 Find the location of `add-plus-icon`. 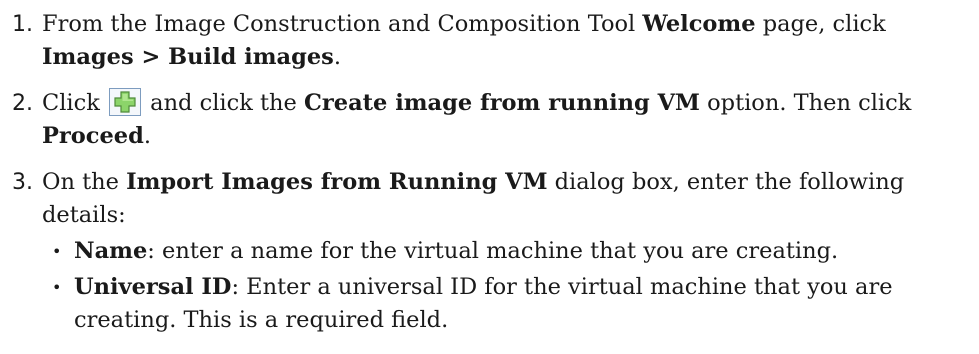

add-plus-icon is located at coordinates (125, 102).